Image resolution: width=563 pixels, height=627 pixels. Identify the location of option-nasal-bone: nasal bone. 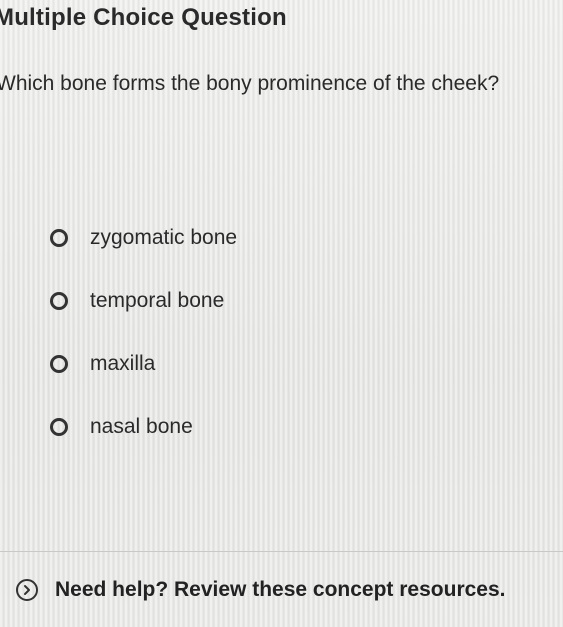
(250, 427).